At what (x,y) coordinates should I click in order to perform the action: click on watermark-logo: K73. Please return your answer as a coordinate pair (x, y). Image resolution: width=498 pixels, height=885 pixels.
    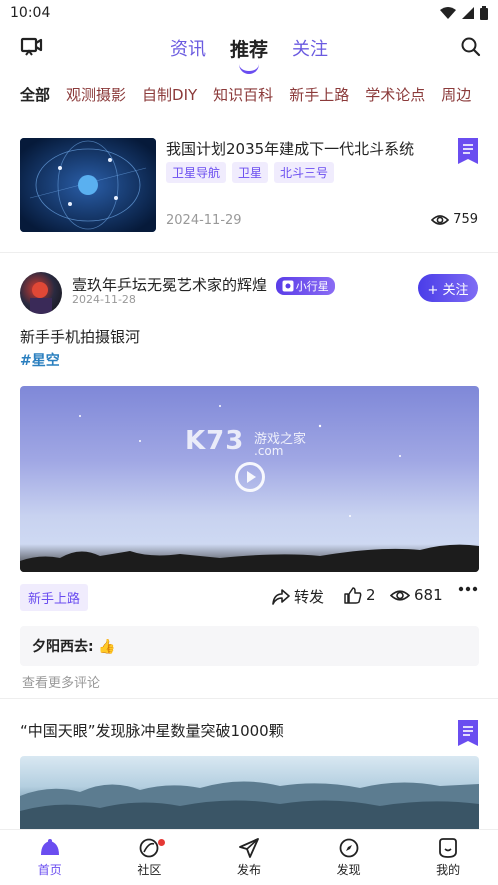
    Looking at the image, I should click on (215, 441).